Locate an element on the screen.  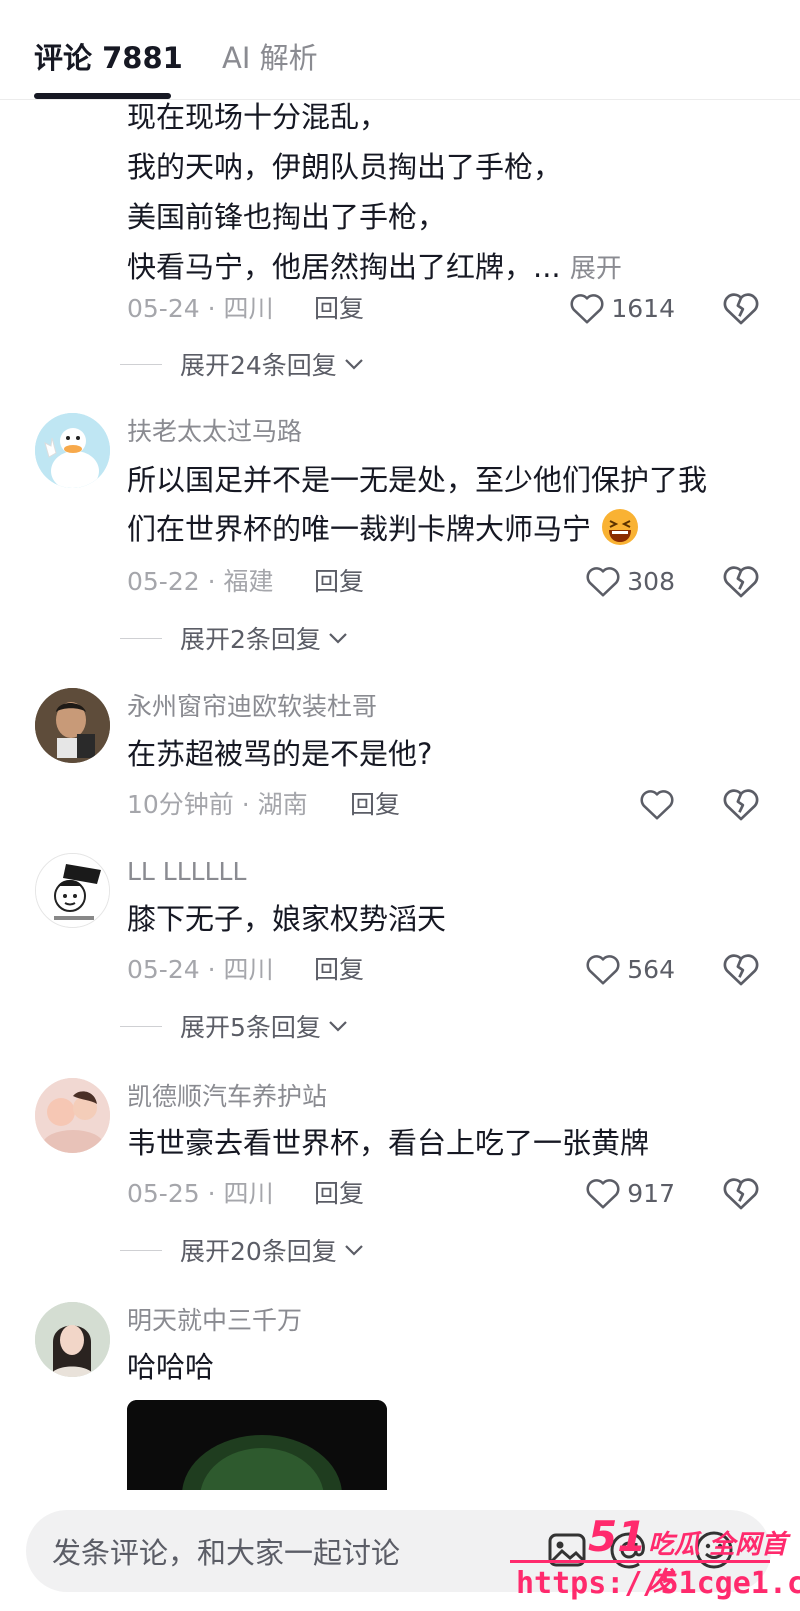
comment-text-line: 韦世豪去看世界杯，看台上吃了一张黄牌 is located at coordinates (388, 1143).